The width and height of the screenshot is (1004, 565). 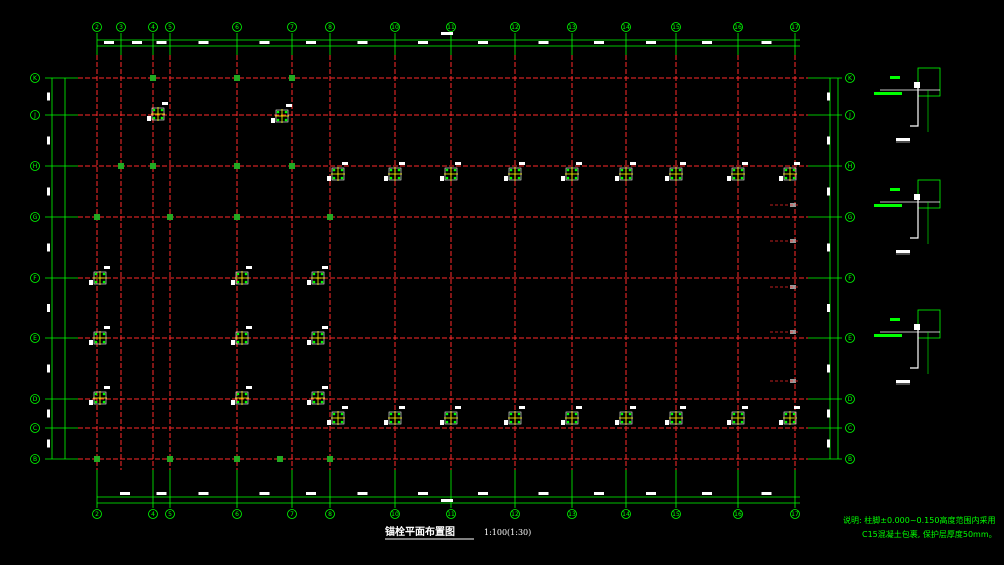 I want to click on detail-box, so click(x=929, y=82).